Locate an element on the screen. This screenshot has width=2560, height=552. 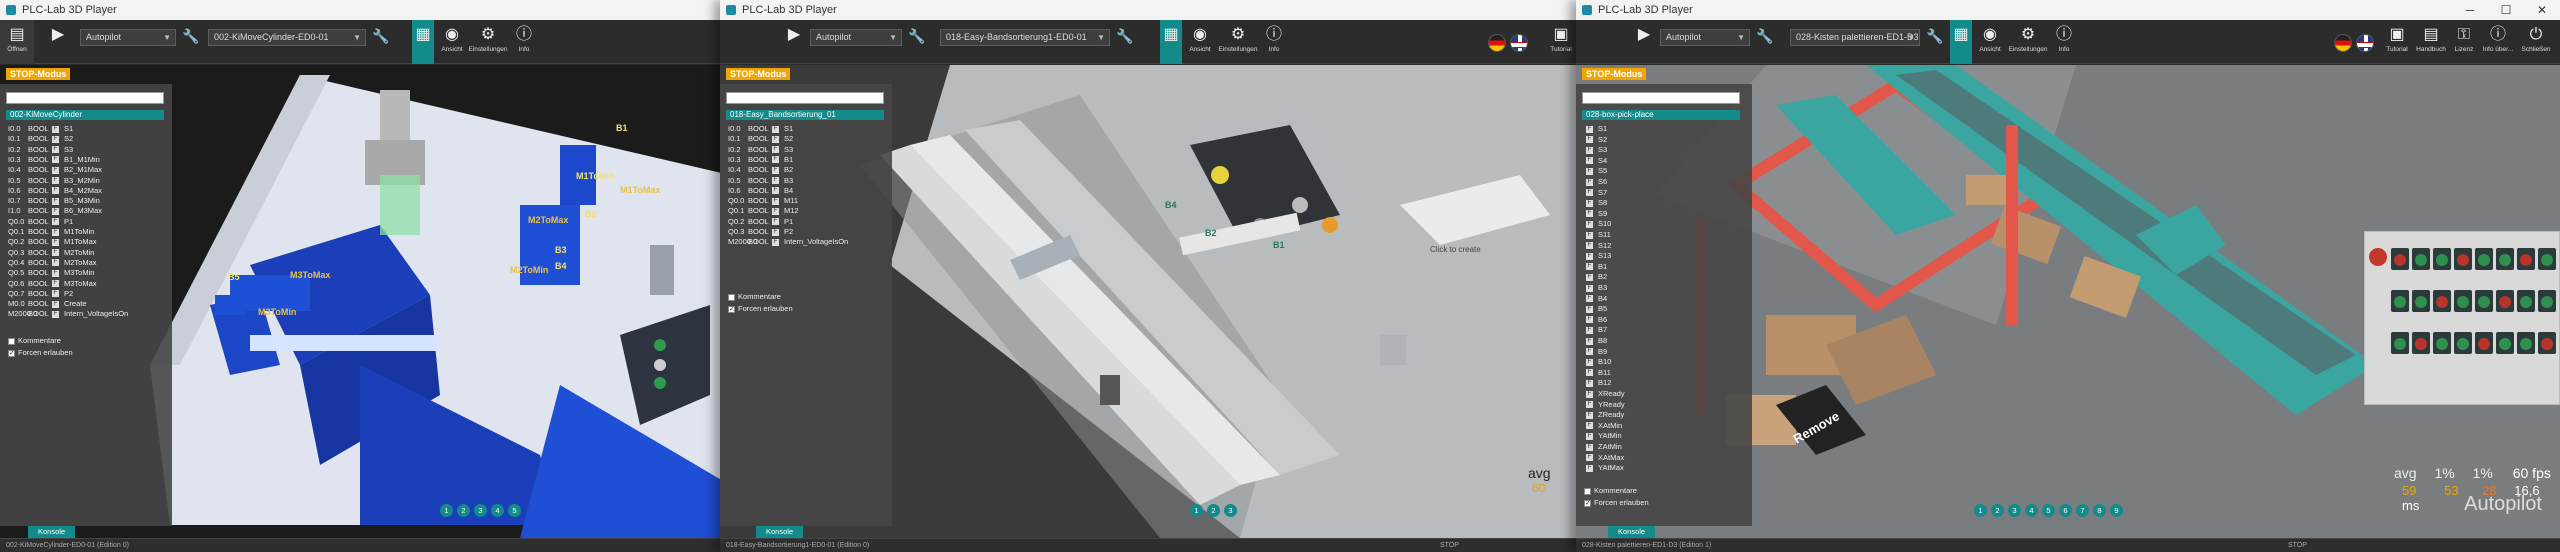
variable-row: F B5 is located at coordinates (1595, 308).